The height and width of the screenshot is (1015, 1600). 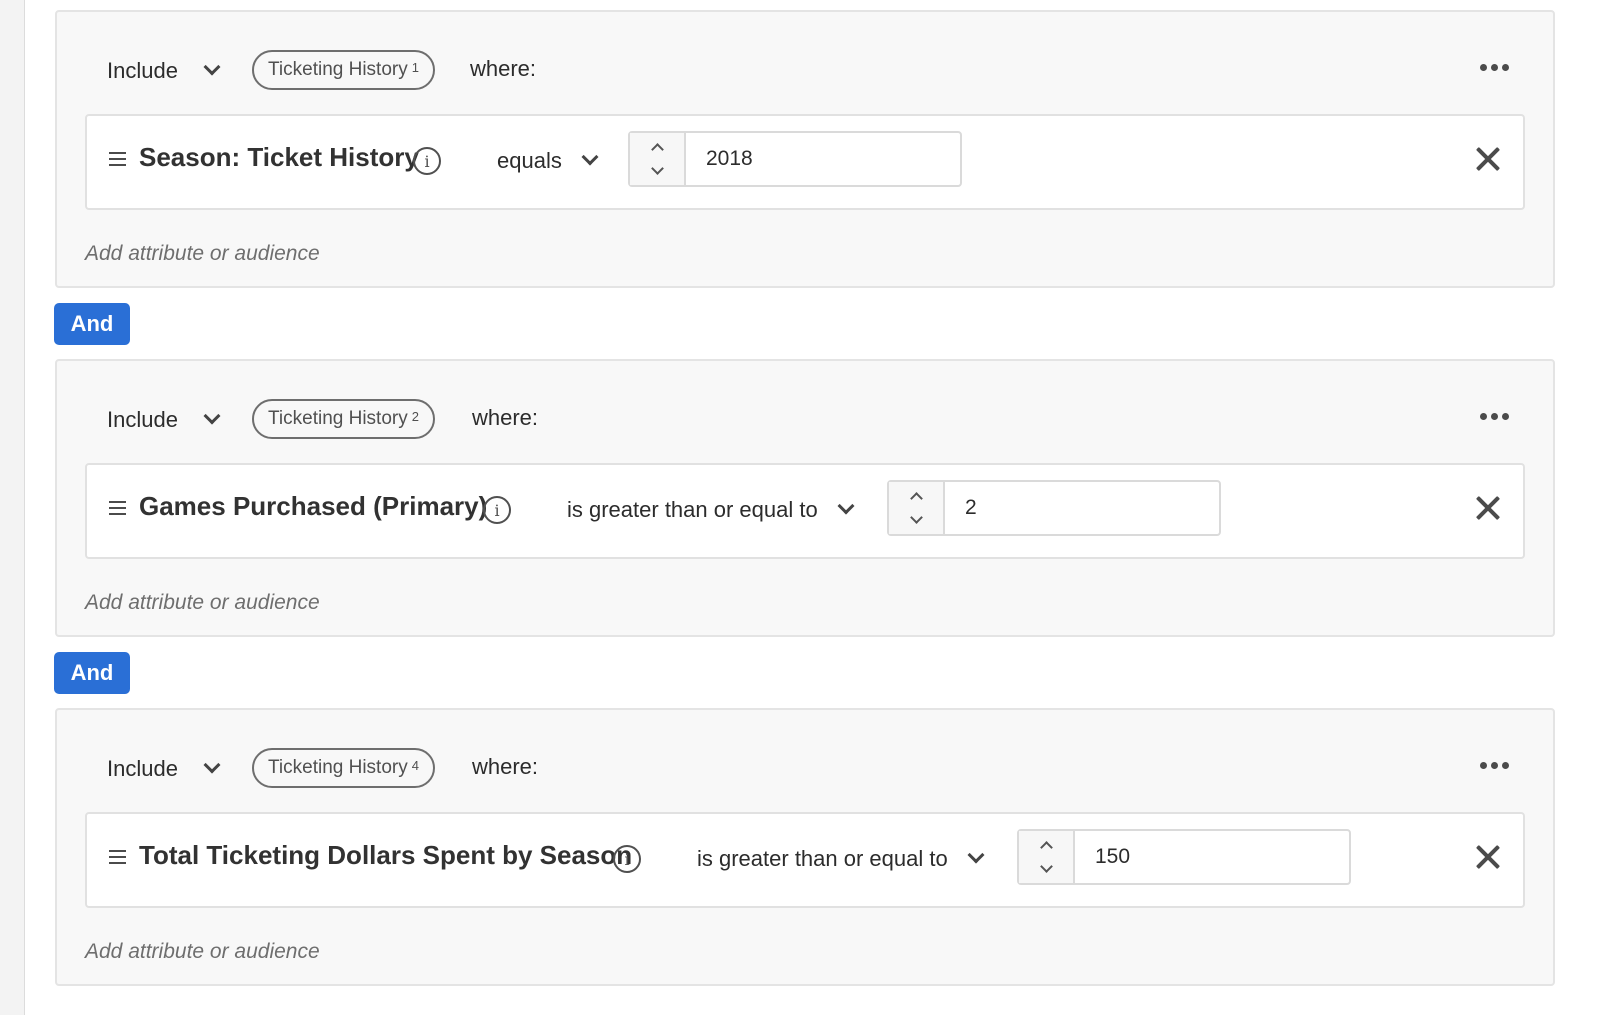 I want to click on group-header: Include Ticketing History 4 where:, so click(x=805, y=768).